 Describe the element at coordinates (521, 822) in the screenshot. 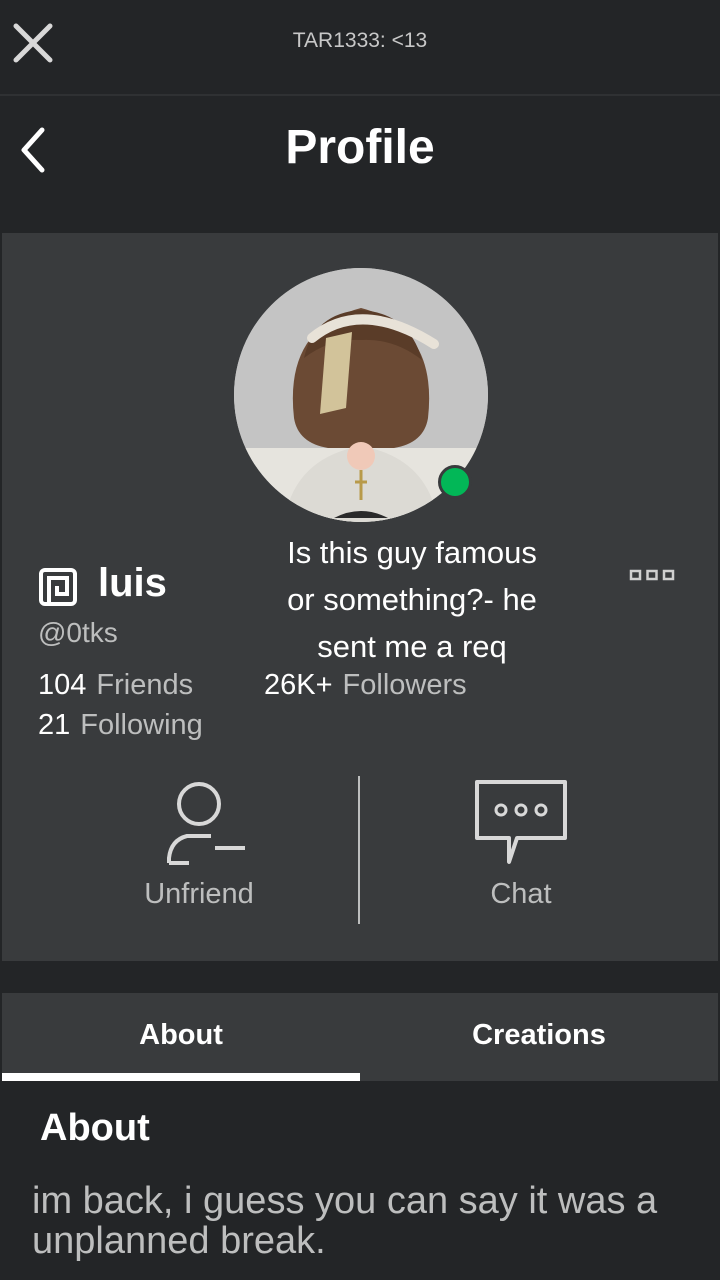

I see `chat-icon` at that location.